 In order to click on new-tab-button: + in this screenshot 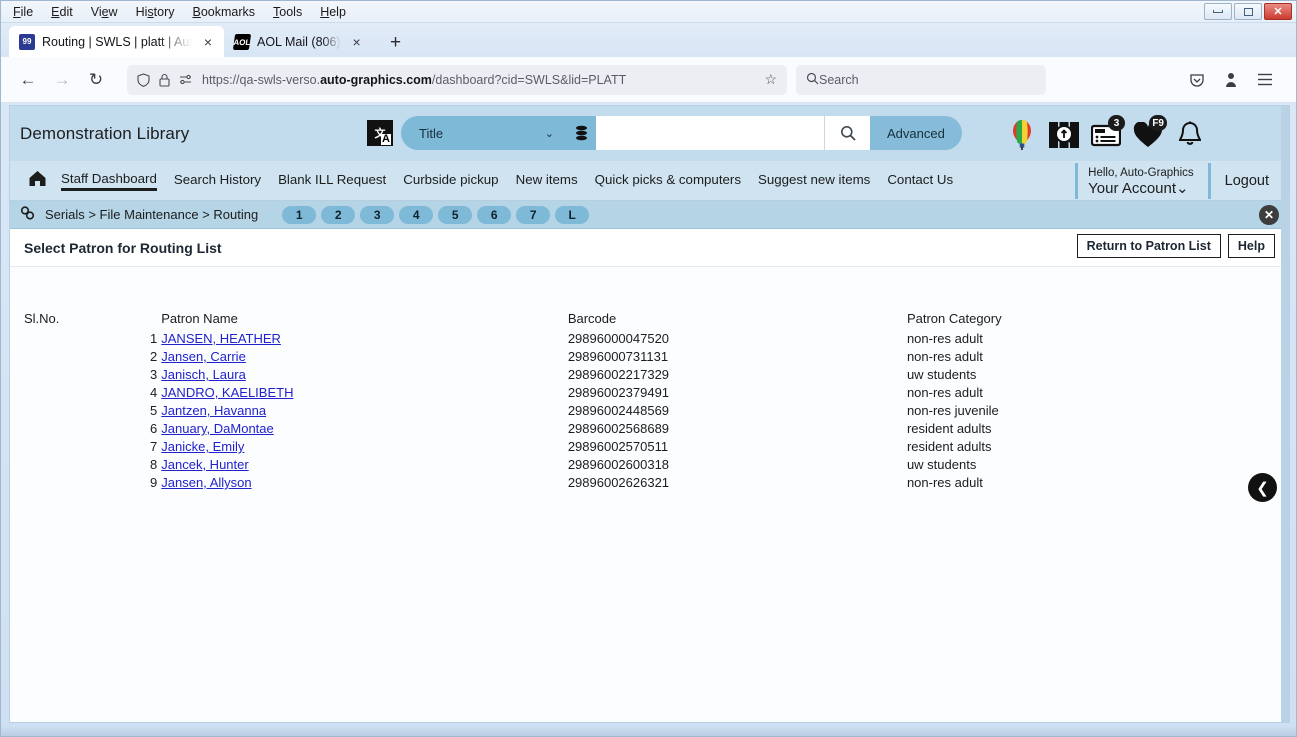, I will do `click(396, 42)`.